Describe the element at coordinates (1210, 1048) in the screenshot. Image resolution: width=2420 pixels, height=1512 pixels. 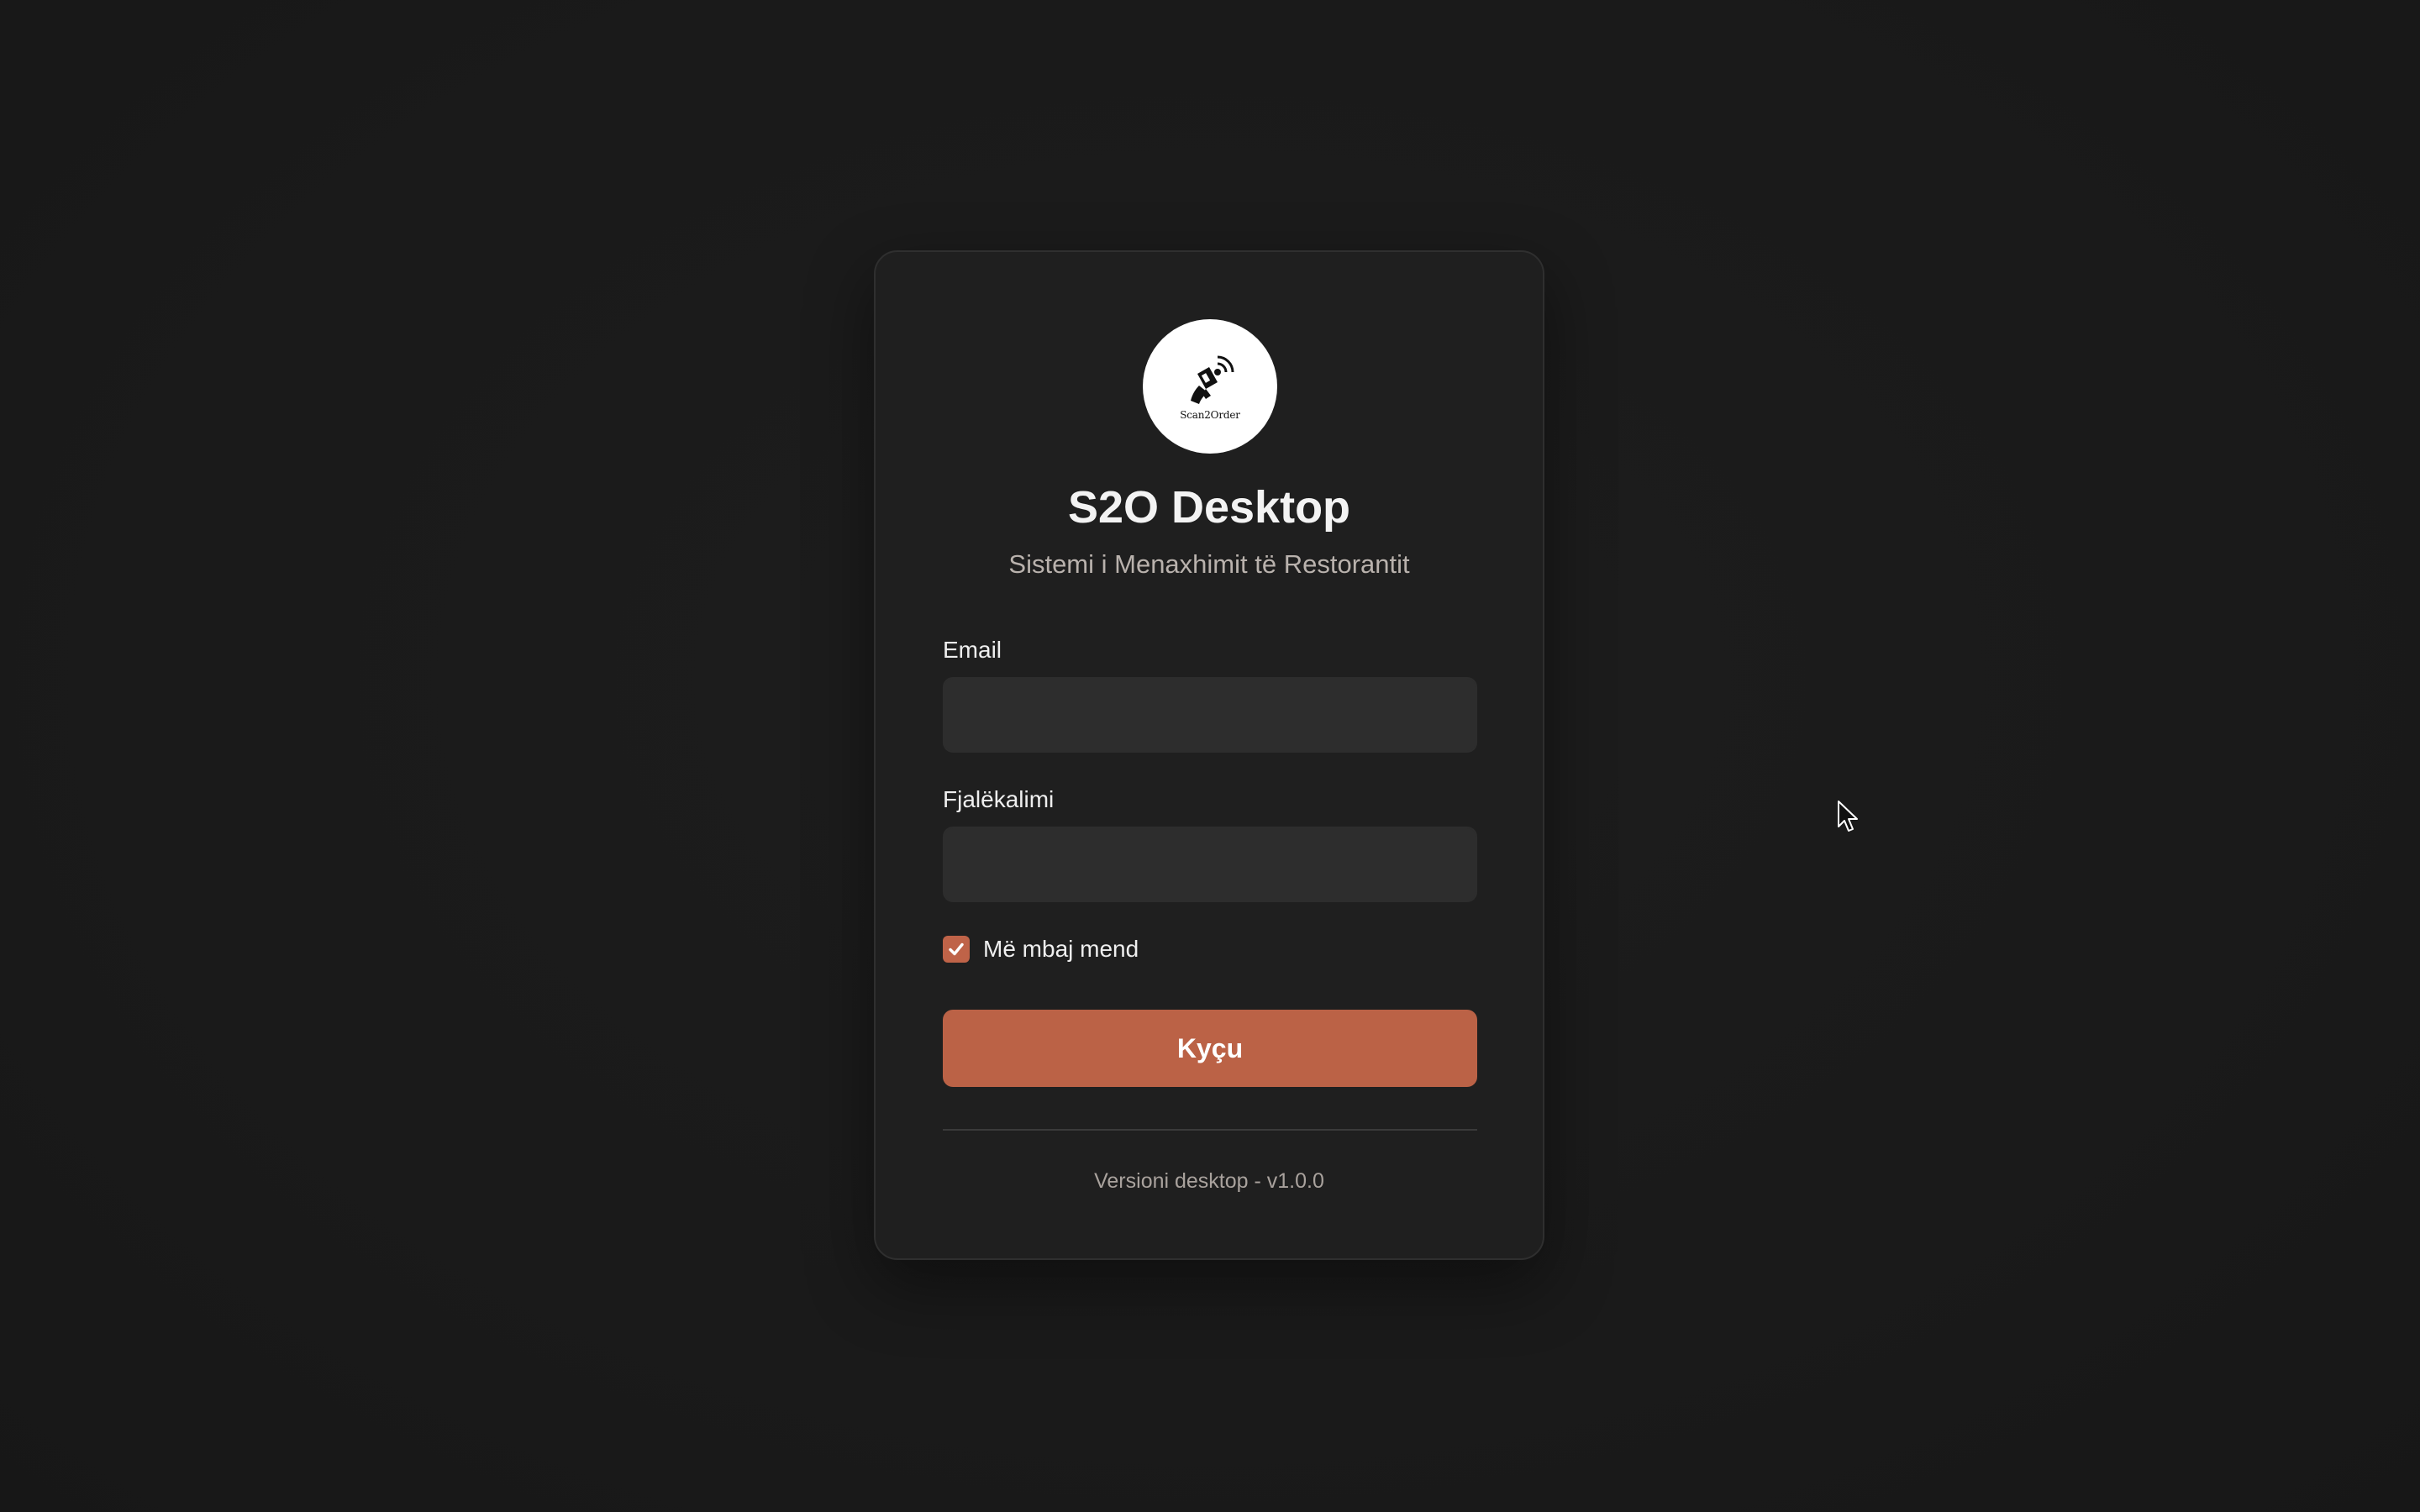
I see `login-button: Kyçu` at that location.